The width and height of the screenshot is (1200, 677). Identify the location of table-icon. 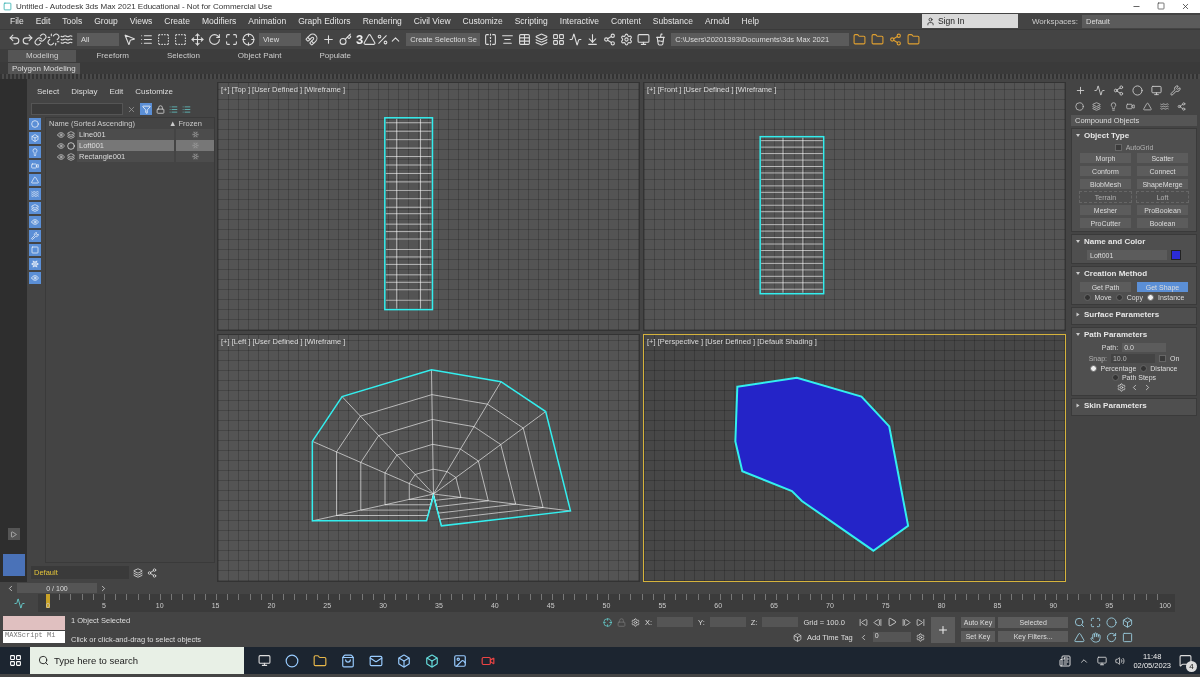
(525, 39).